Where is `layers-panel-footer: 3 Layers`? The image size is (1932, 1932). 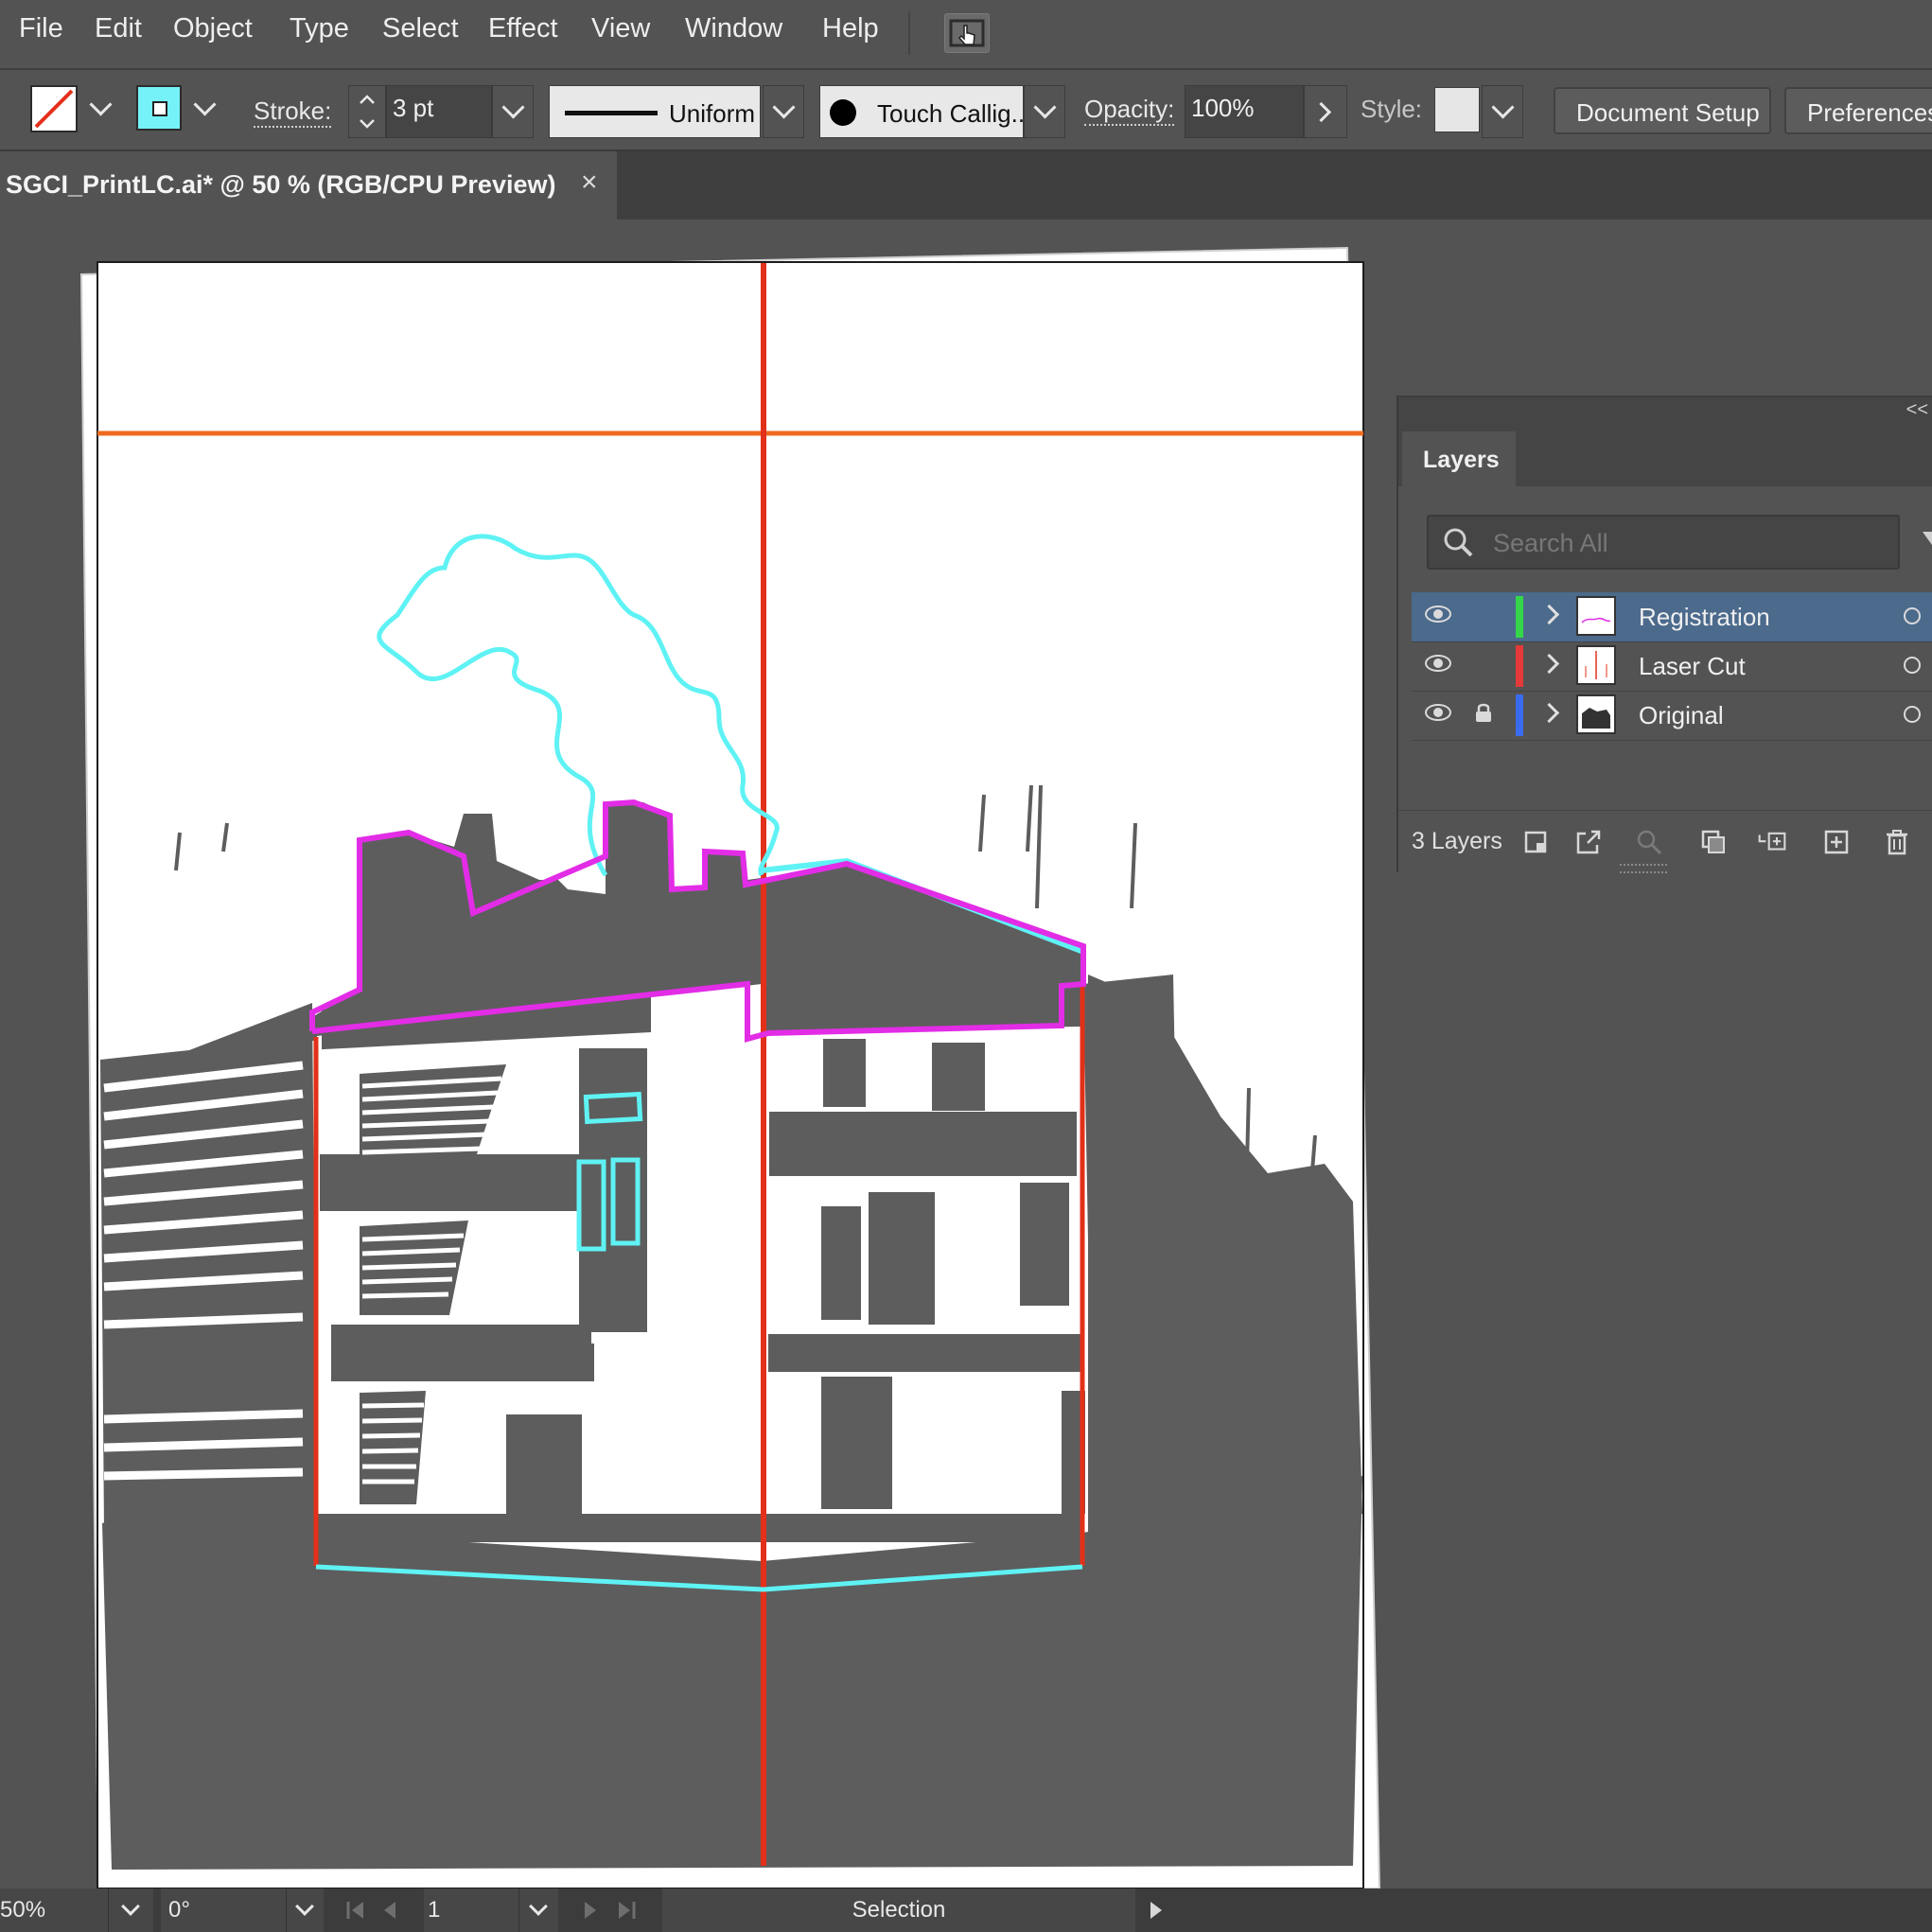
layers-panel-footer: 3 Layers is located at coordinates (1665, 841).